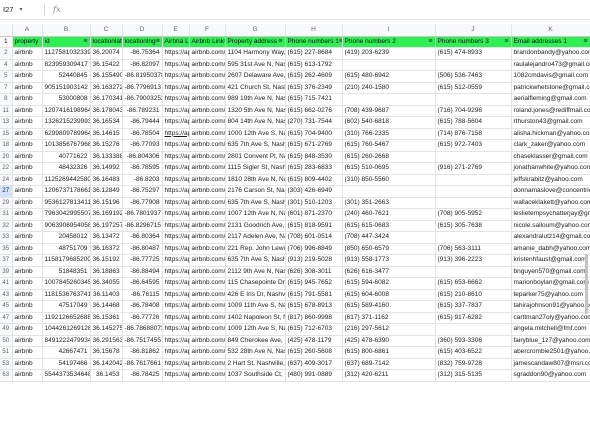 The height and width of the screenshot is (440, 590). What do you see at coordinates (66, 168) in the screenshot?
I see `cell: 48432326` at bounding box center [66, 168].